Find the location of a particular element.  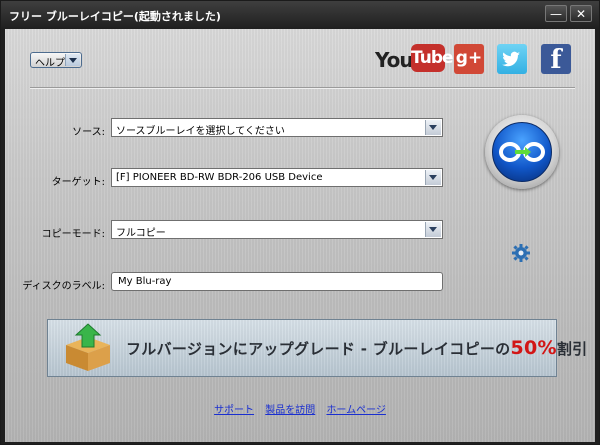

close-button: ✕ is located at coordinates (581, 13).